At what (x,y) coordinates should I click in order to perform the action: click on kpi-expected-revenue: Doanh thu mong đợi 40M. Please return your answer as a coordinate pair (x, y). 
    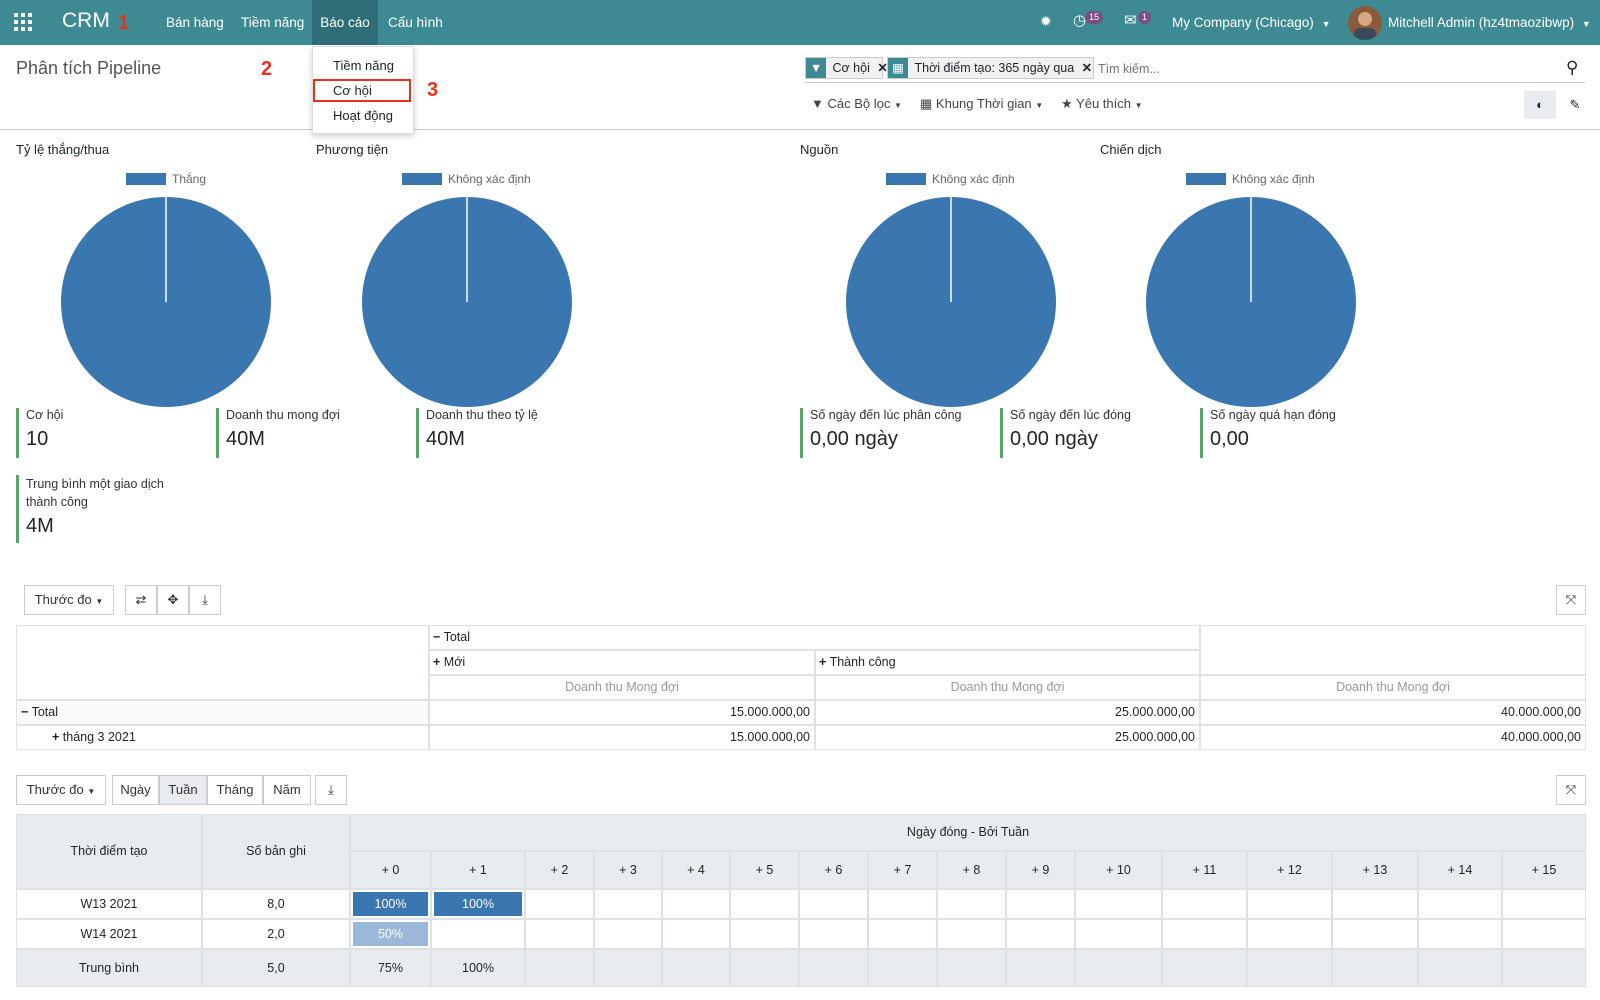
    Looking at the image, I should click on (306, 433).